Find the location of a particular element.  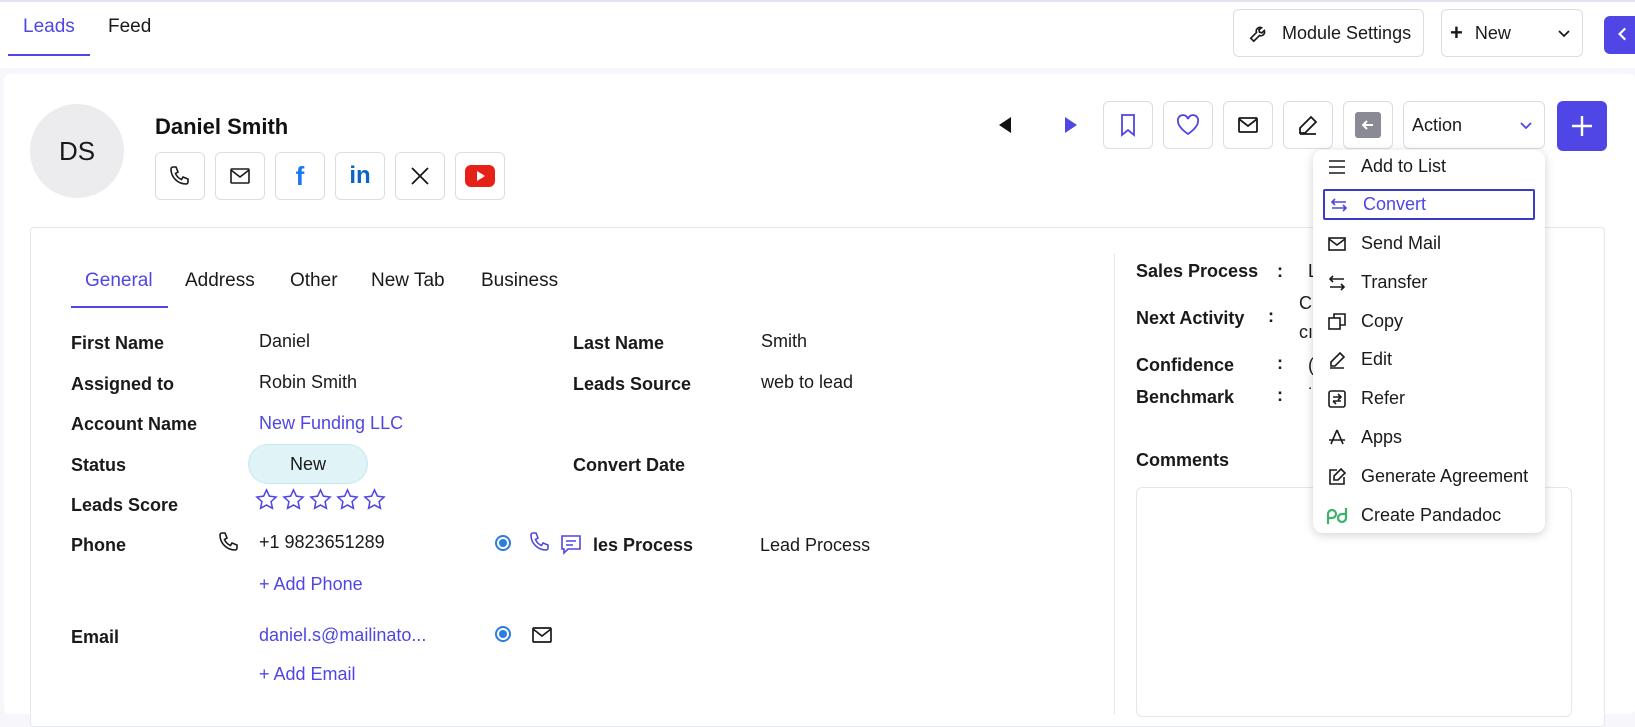

lead-name: Daniel Smith is located at coordinates (222, 126).